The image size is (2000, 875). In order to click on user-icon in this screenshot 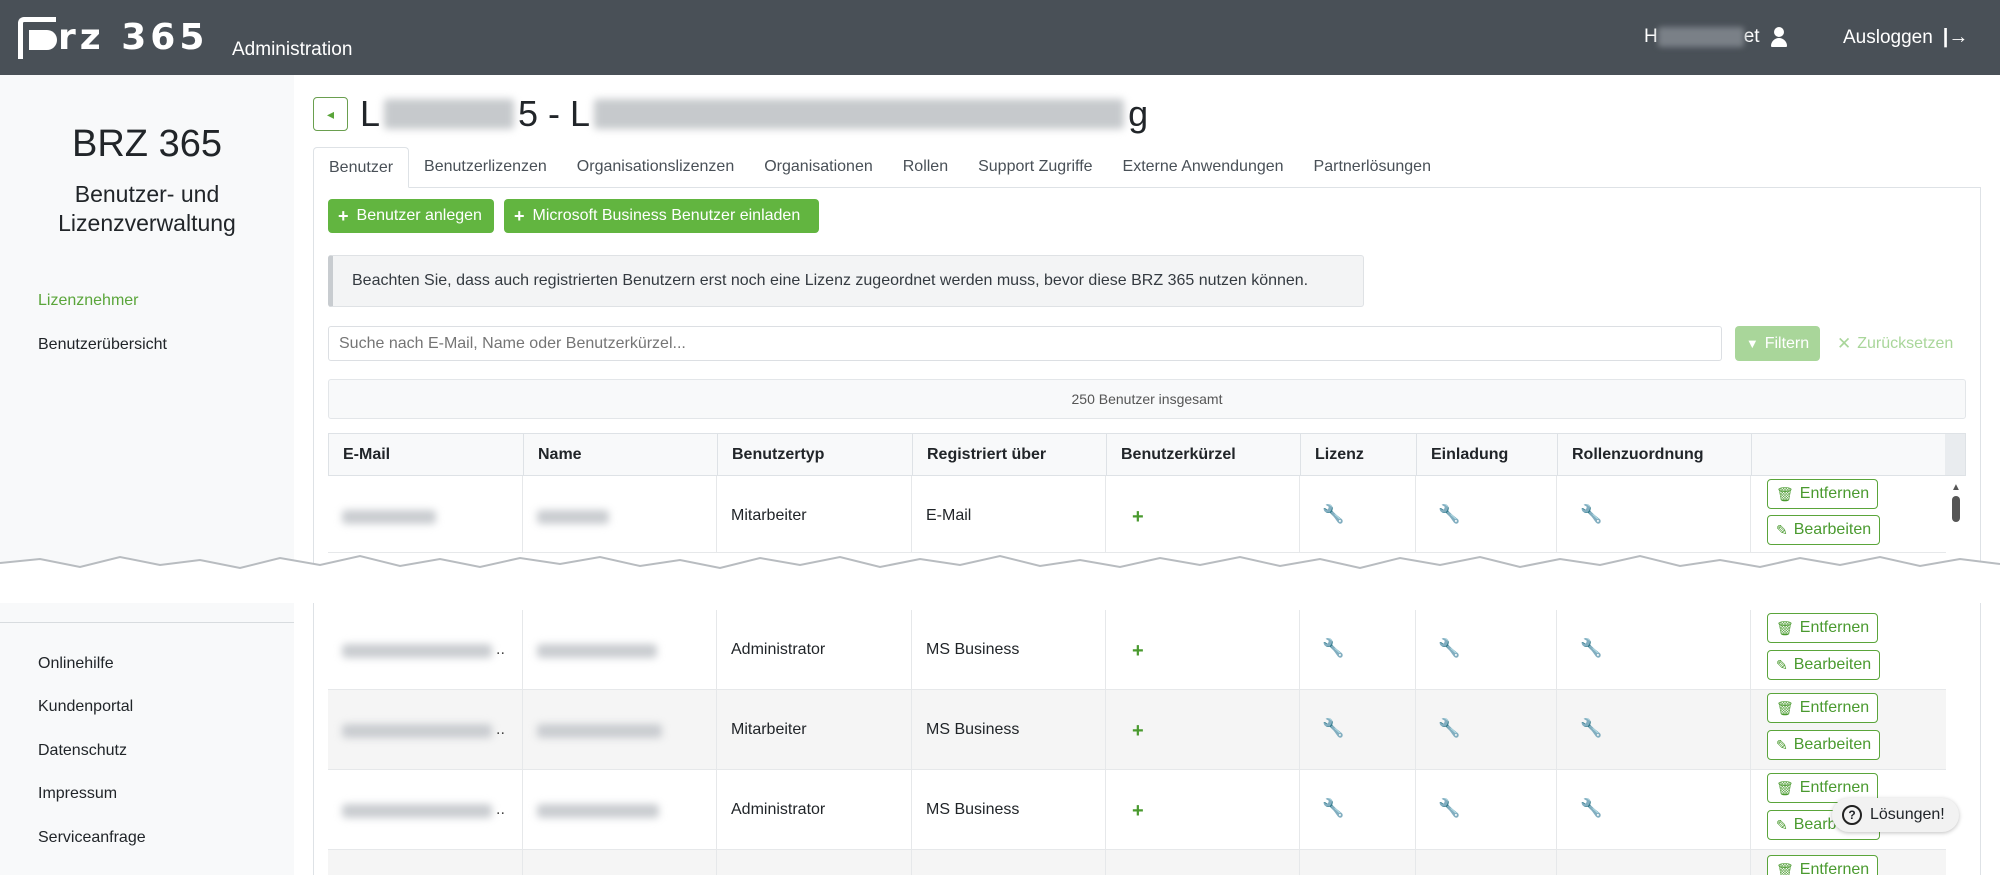, I will do `click(1779, 37)`.